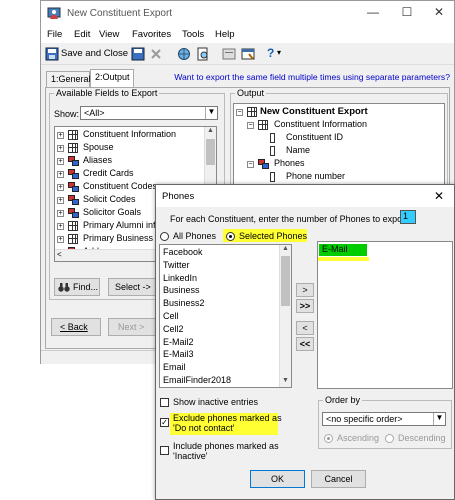 The width and height of the screenshot is (455, 500). What do you see at coordinates (98, 147) in the screenshot?
I see `available-field-label: Spouse` at bounding box center [98, 147].